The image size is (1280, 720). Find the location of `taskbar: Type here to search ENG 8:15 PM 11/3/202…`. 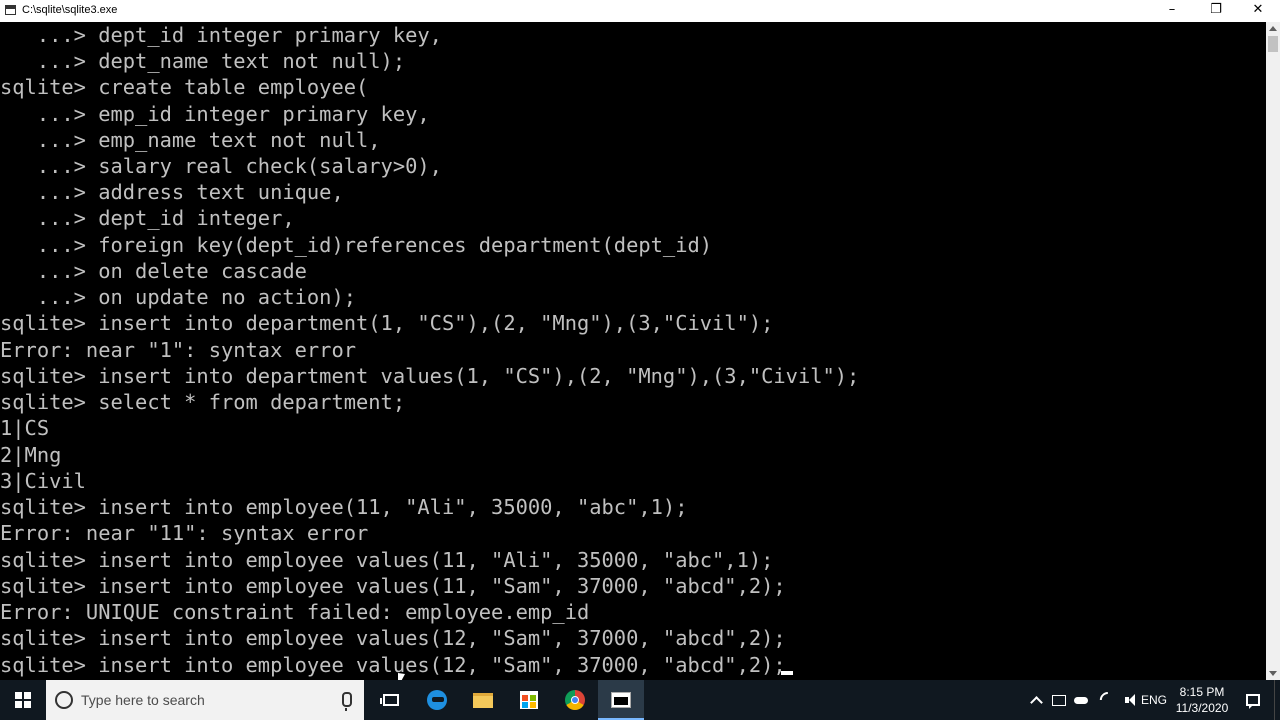

taskbar: Type here to search ENG 8:15 PM 11/3/202… is located at coordinates (640, 700).